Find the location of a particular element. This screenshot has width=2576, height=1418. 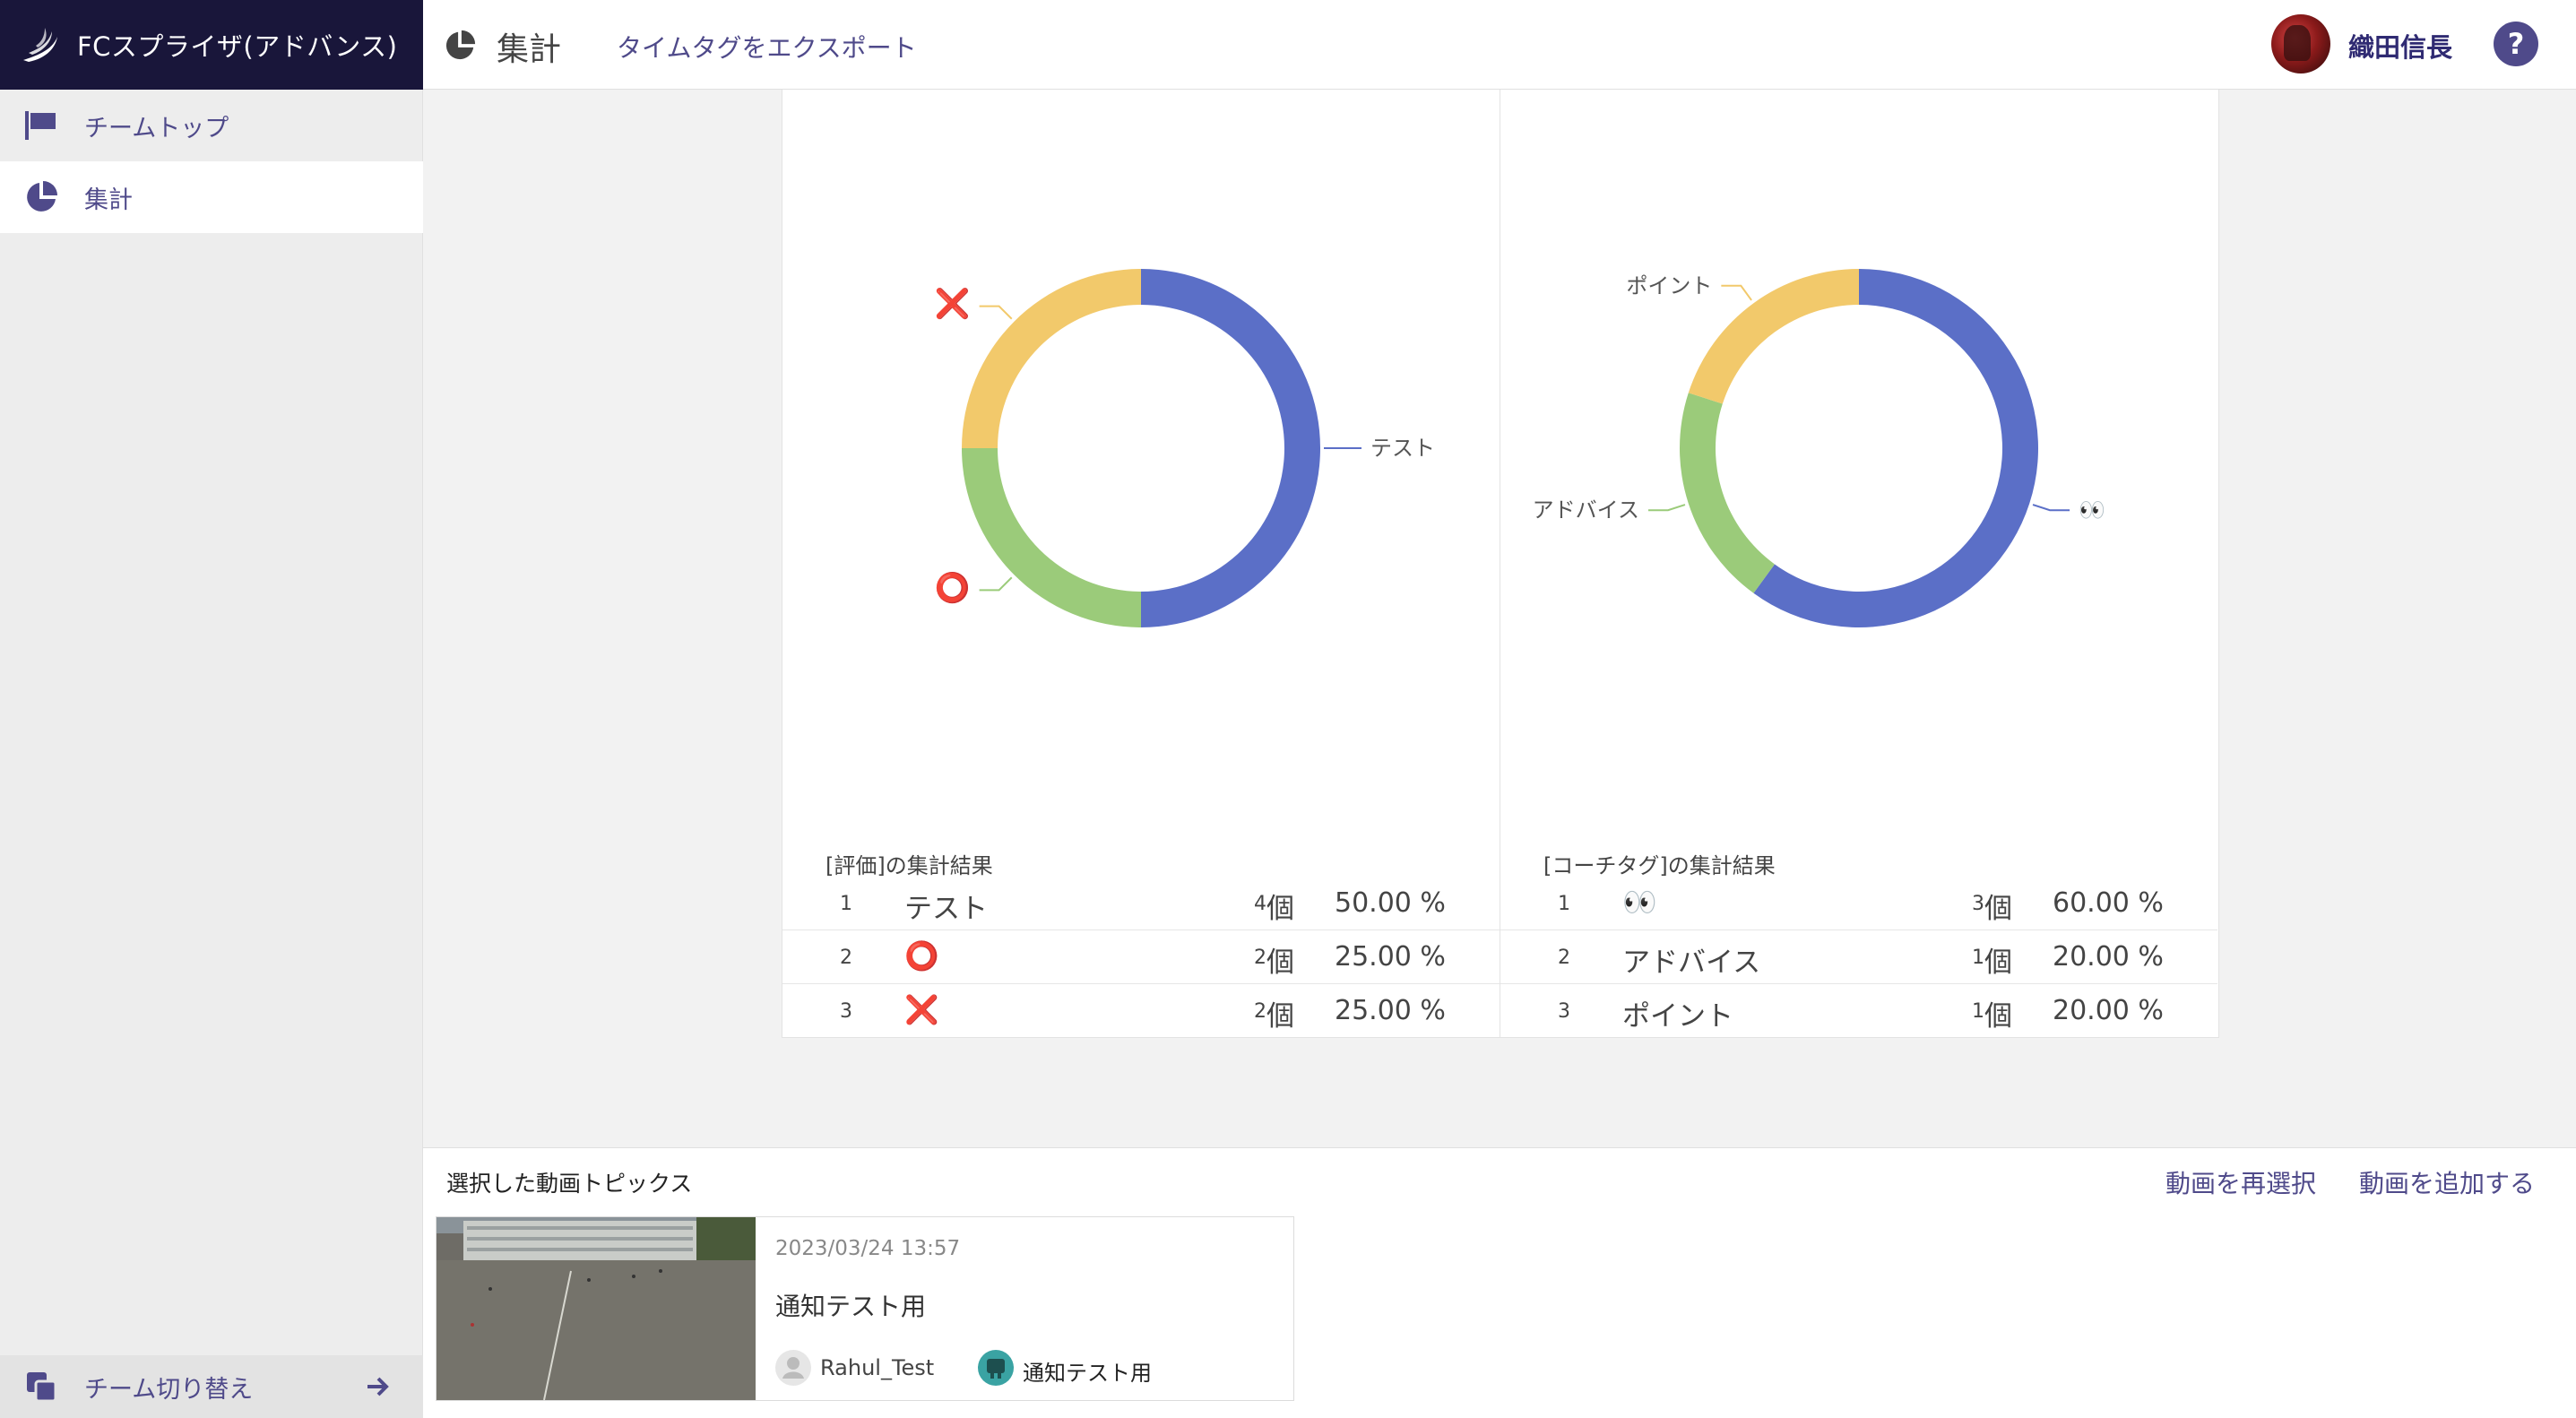

export-timetag-link: タイムタグをエクスポート is located at coordinates (767, 47).